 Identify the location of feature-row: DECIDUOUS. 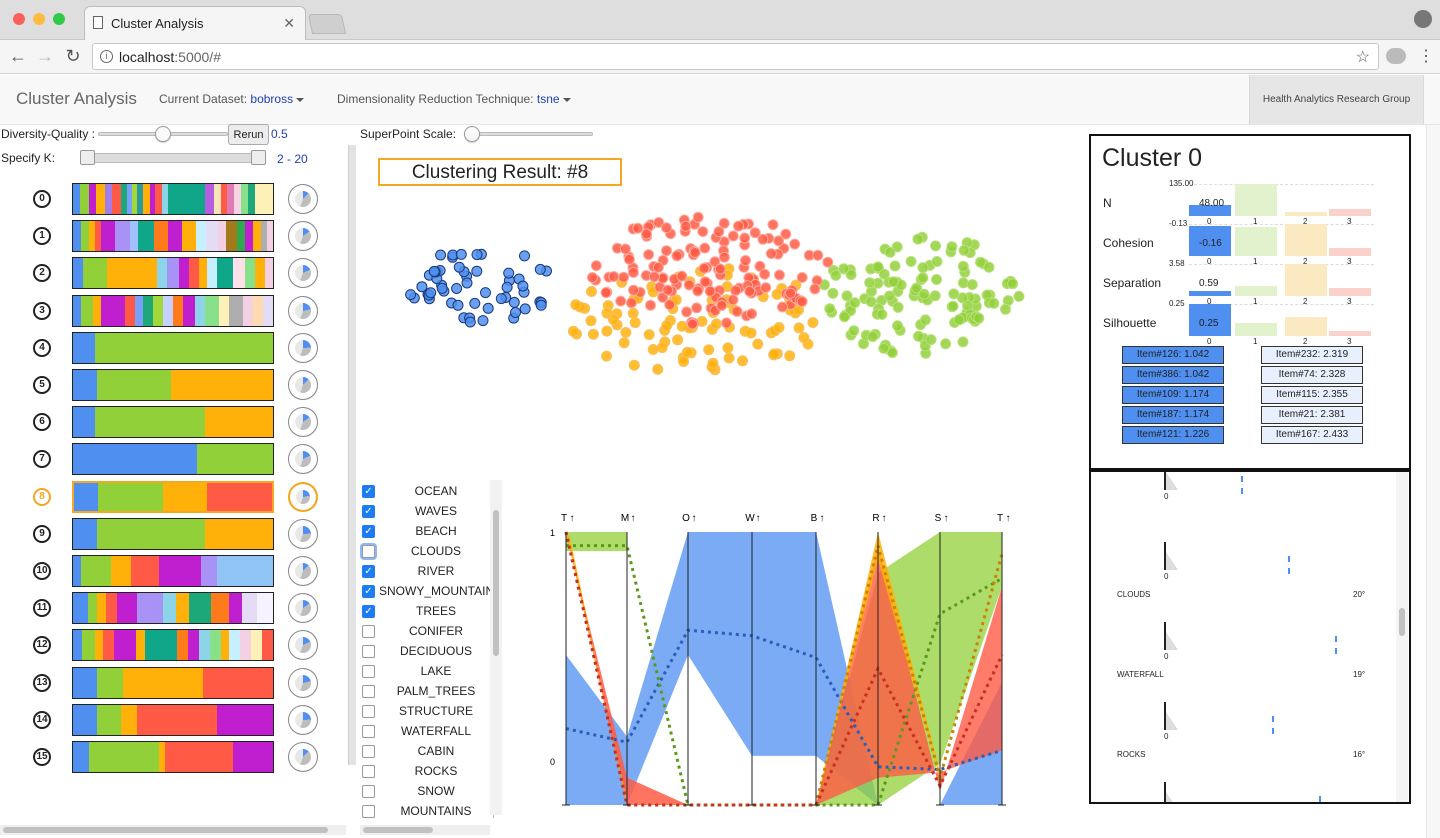
(428, 651).